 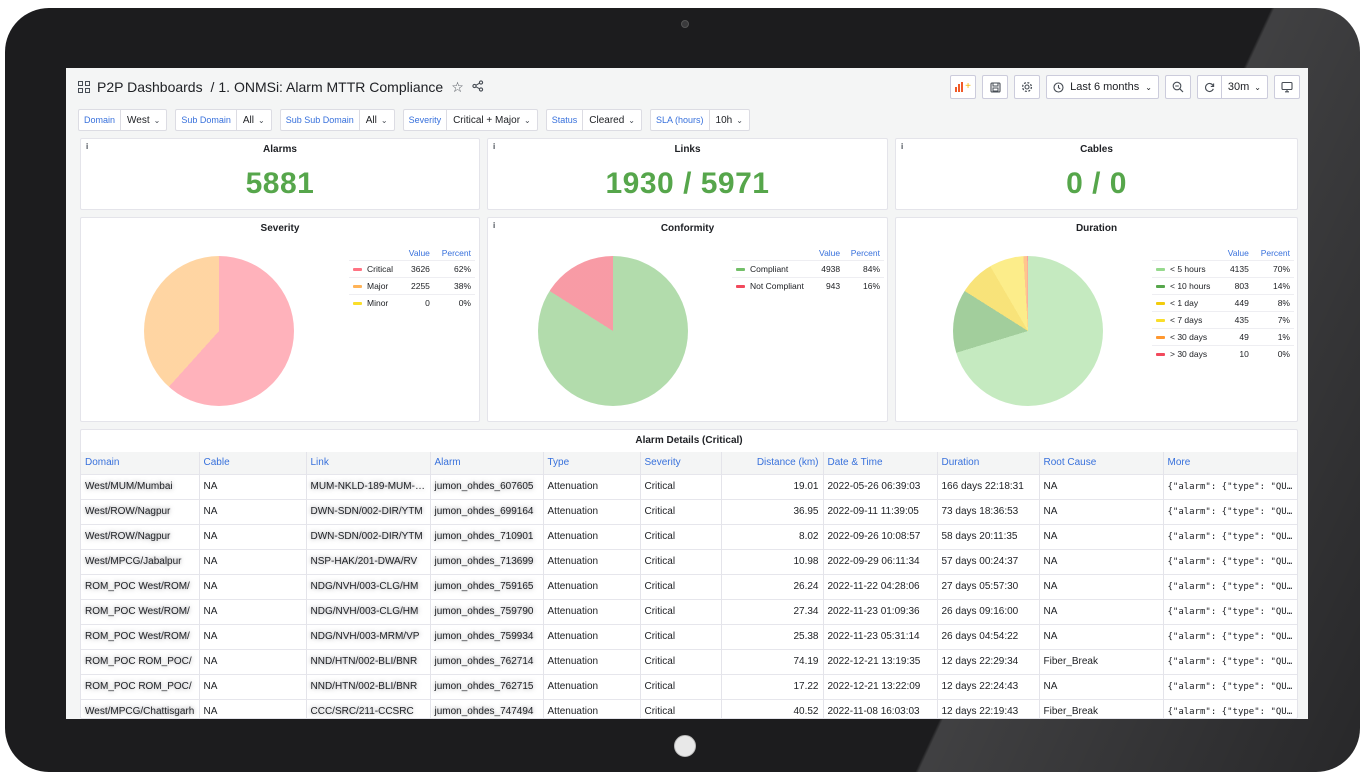 I want to click on legend-series: < 30 days, so click(x=1186, y=337).